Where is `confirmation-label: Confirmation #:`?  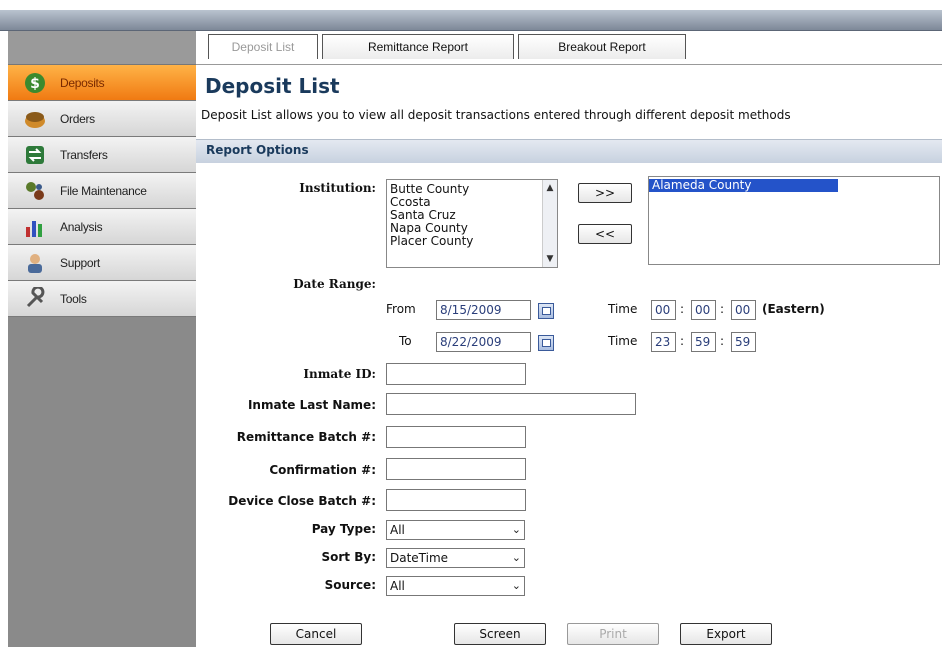 confirmation-label: Confirmation #: is located at coordinates (322, 470).